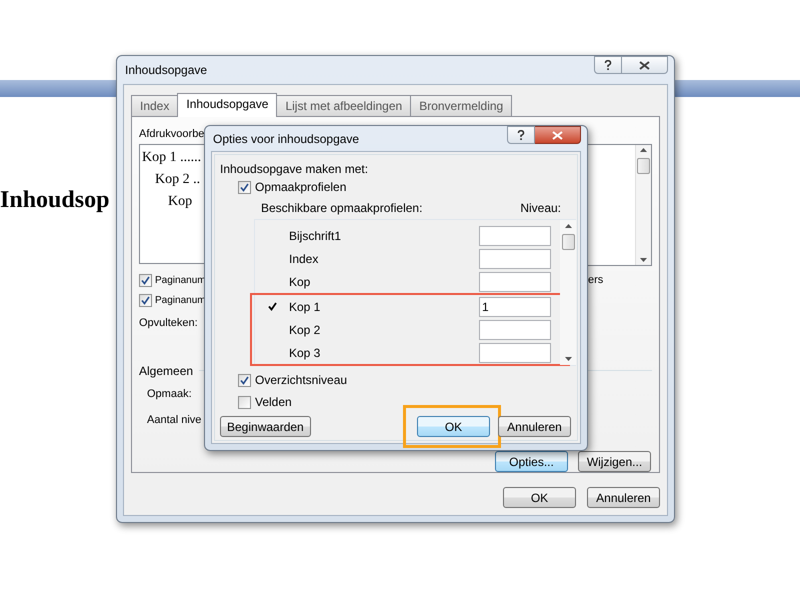  Describe the element at coordinates (177, 180) in the screenshot. I see `preview-line: Kop 2 ..` at that location.